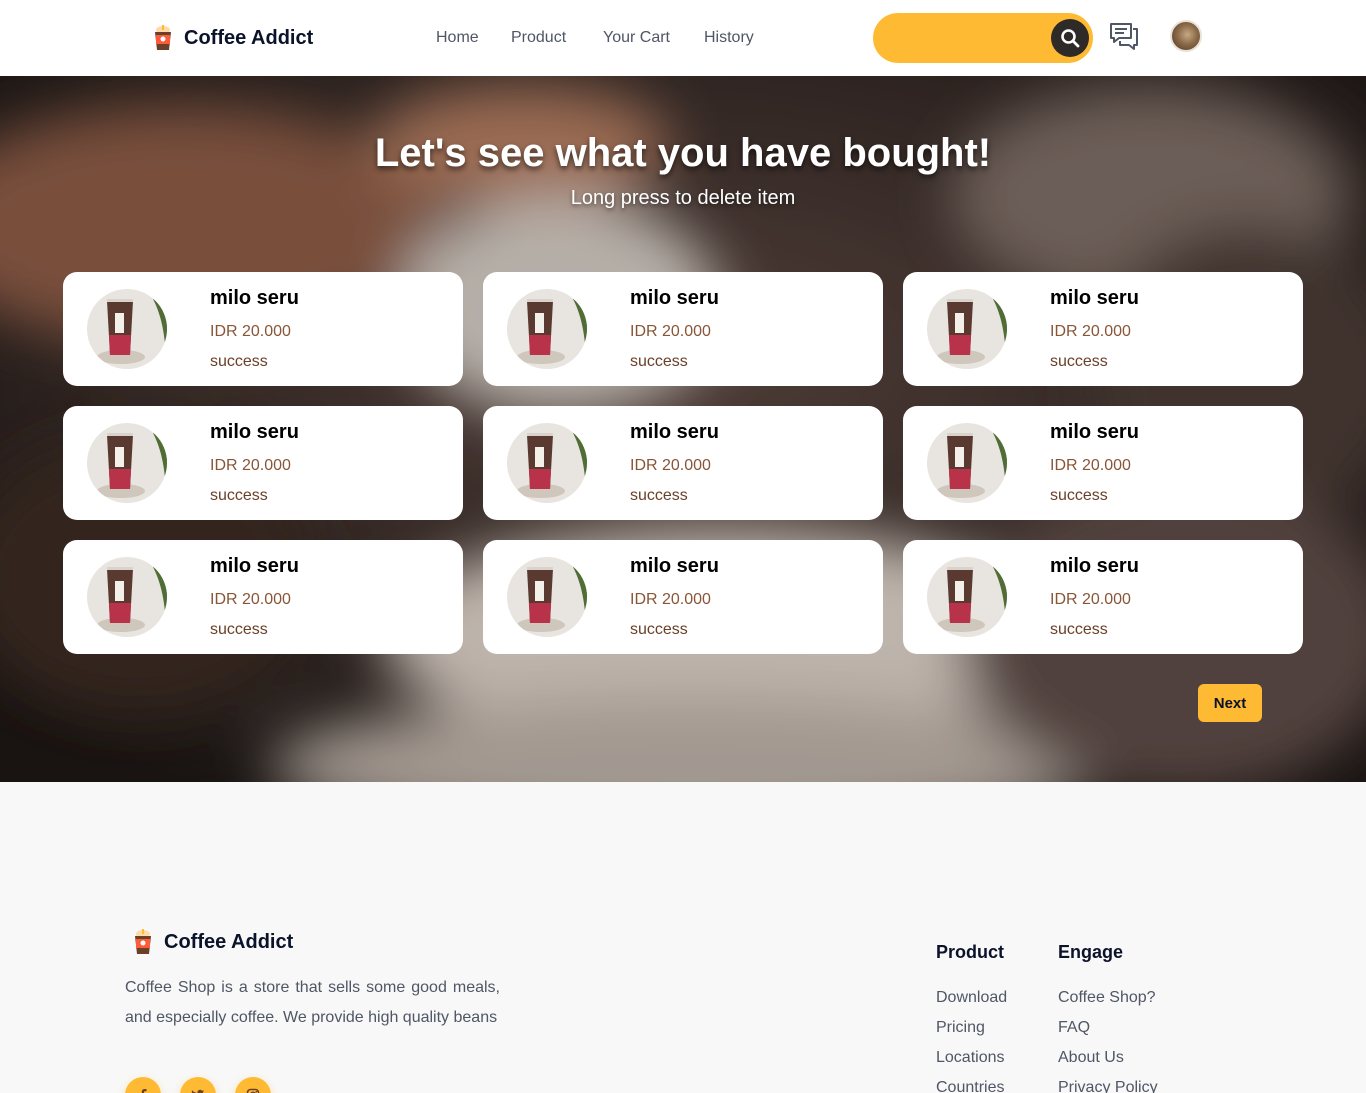  Describe the element at coordinates (1186, 36) in the screenshot. I see `avatar` at that location.